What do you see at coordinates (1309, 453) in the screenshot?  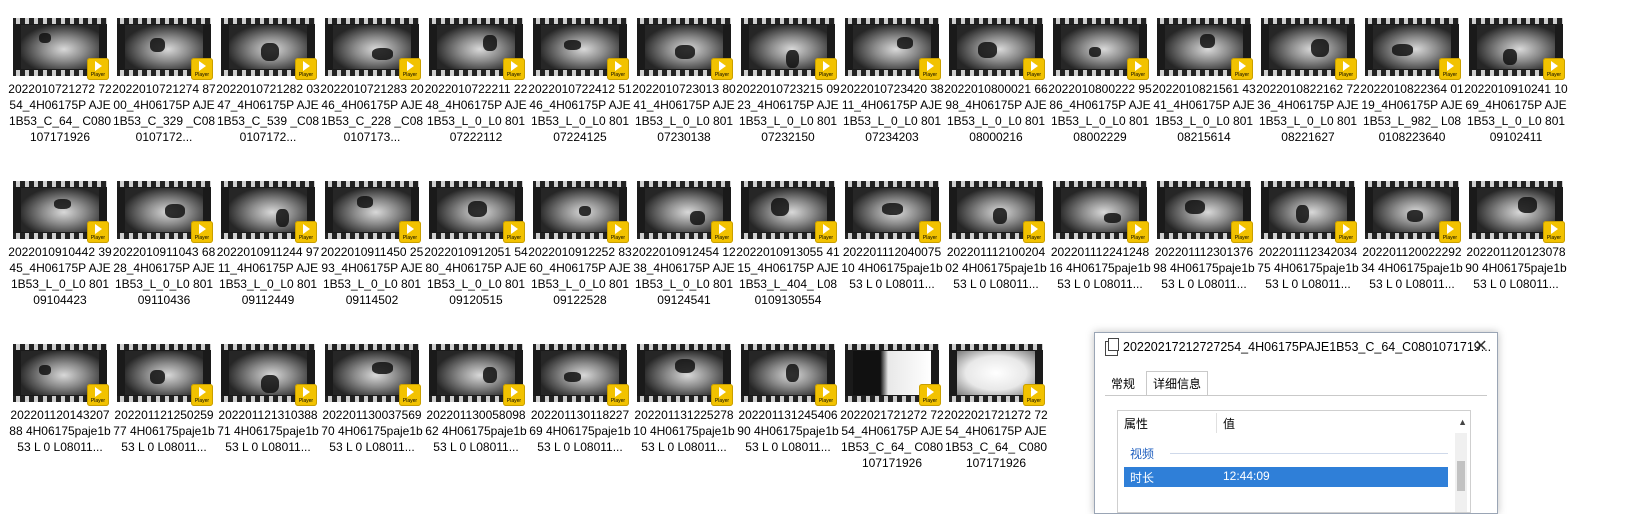 I see `group-divider` at bounding box center [1309, 453].